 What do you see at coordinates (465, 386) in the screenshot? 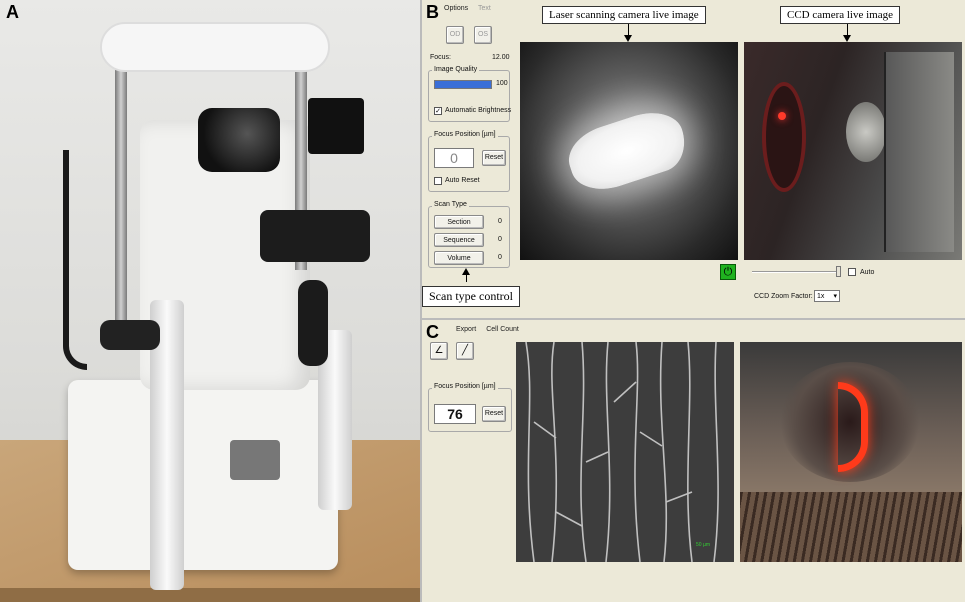
I see `capture-focus-label: Focus Position [µm]` at bounding box center [465, 386].